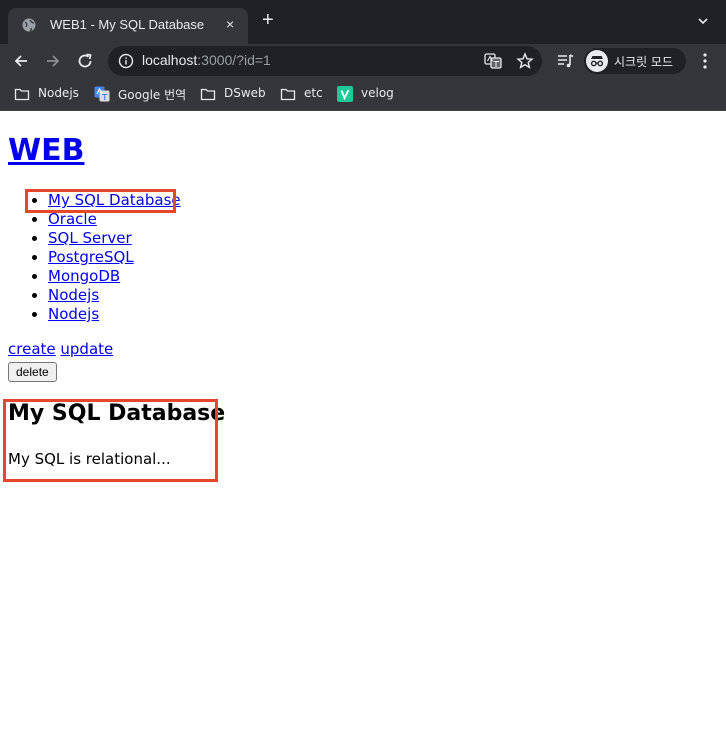 Image resolution: width=726 pixels, height=749 pixels. I want to click on translate-icon, so click(493, 61).